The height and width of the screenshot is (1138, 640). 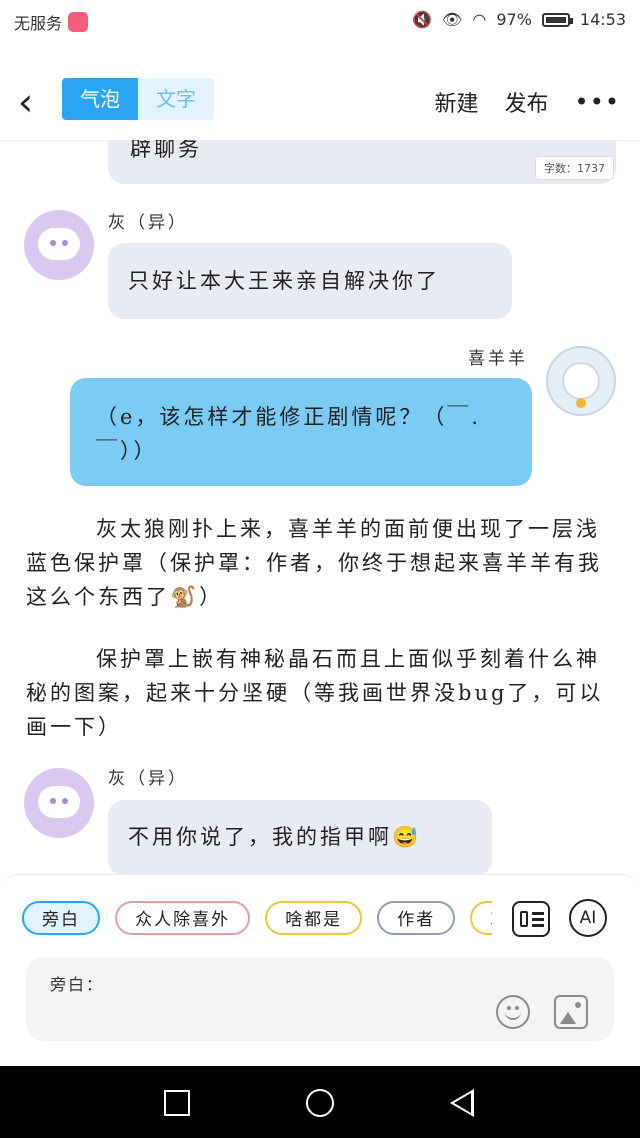 What do you see at coordinates (479, 19) in the screenshot?
I see `wifi-icon: ◠` at bounding box center [479, 19].